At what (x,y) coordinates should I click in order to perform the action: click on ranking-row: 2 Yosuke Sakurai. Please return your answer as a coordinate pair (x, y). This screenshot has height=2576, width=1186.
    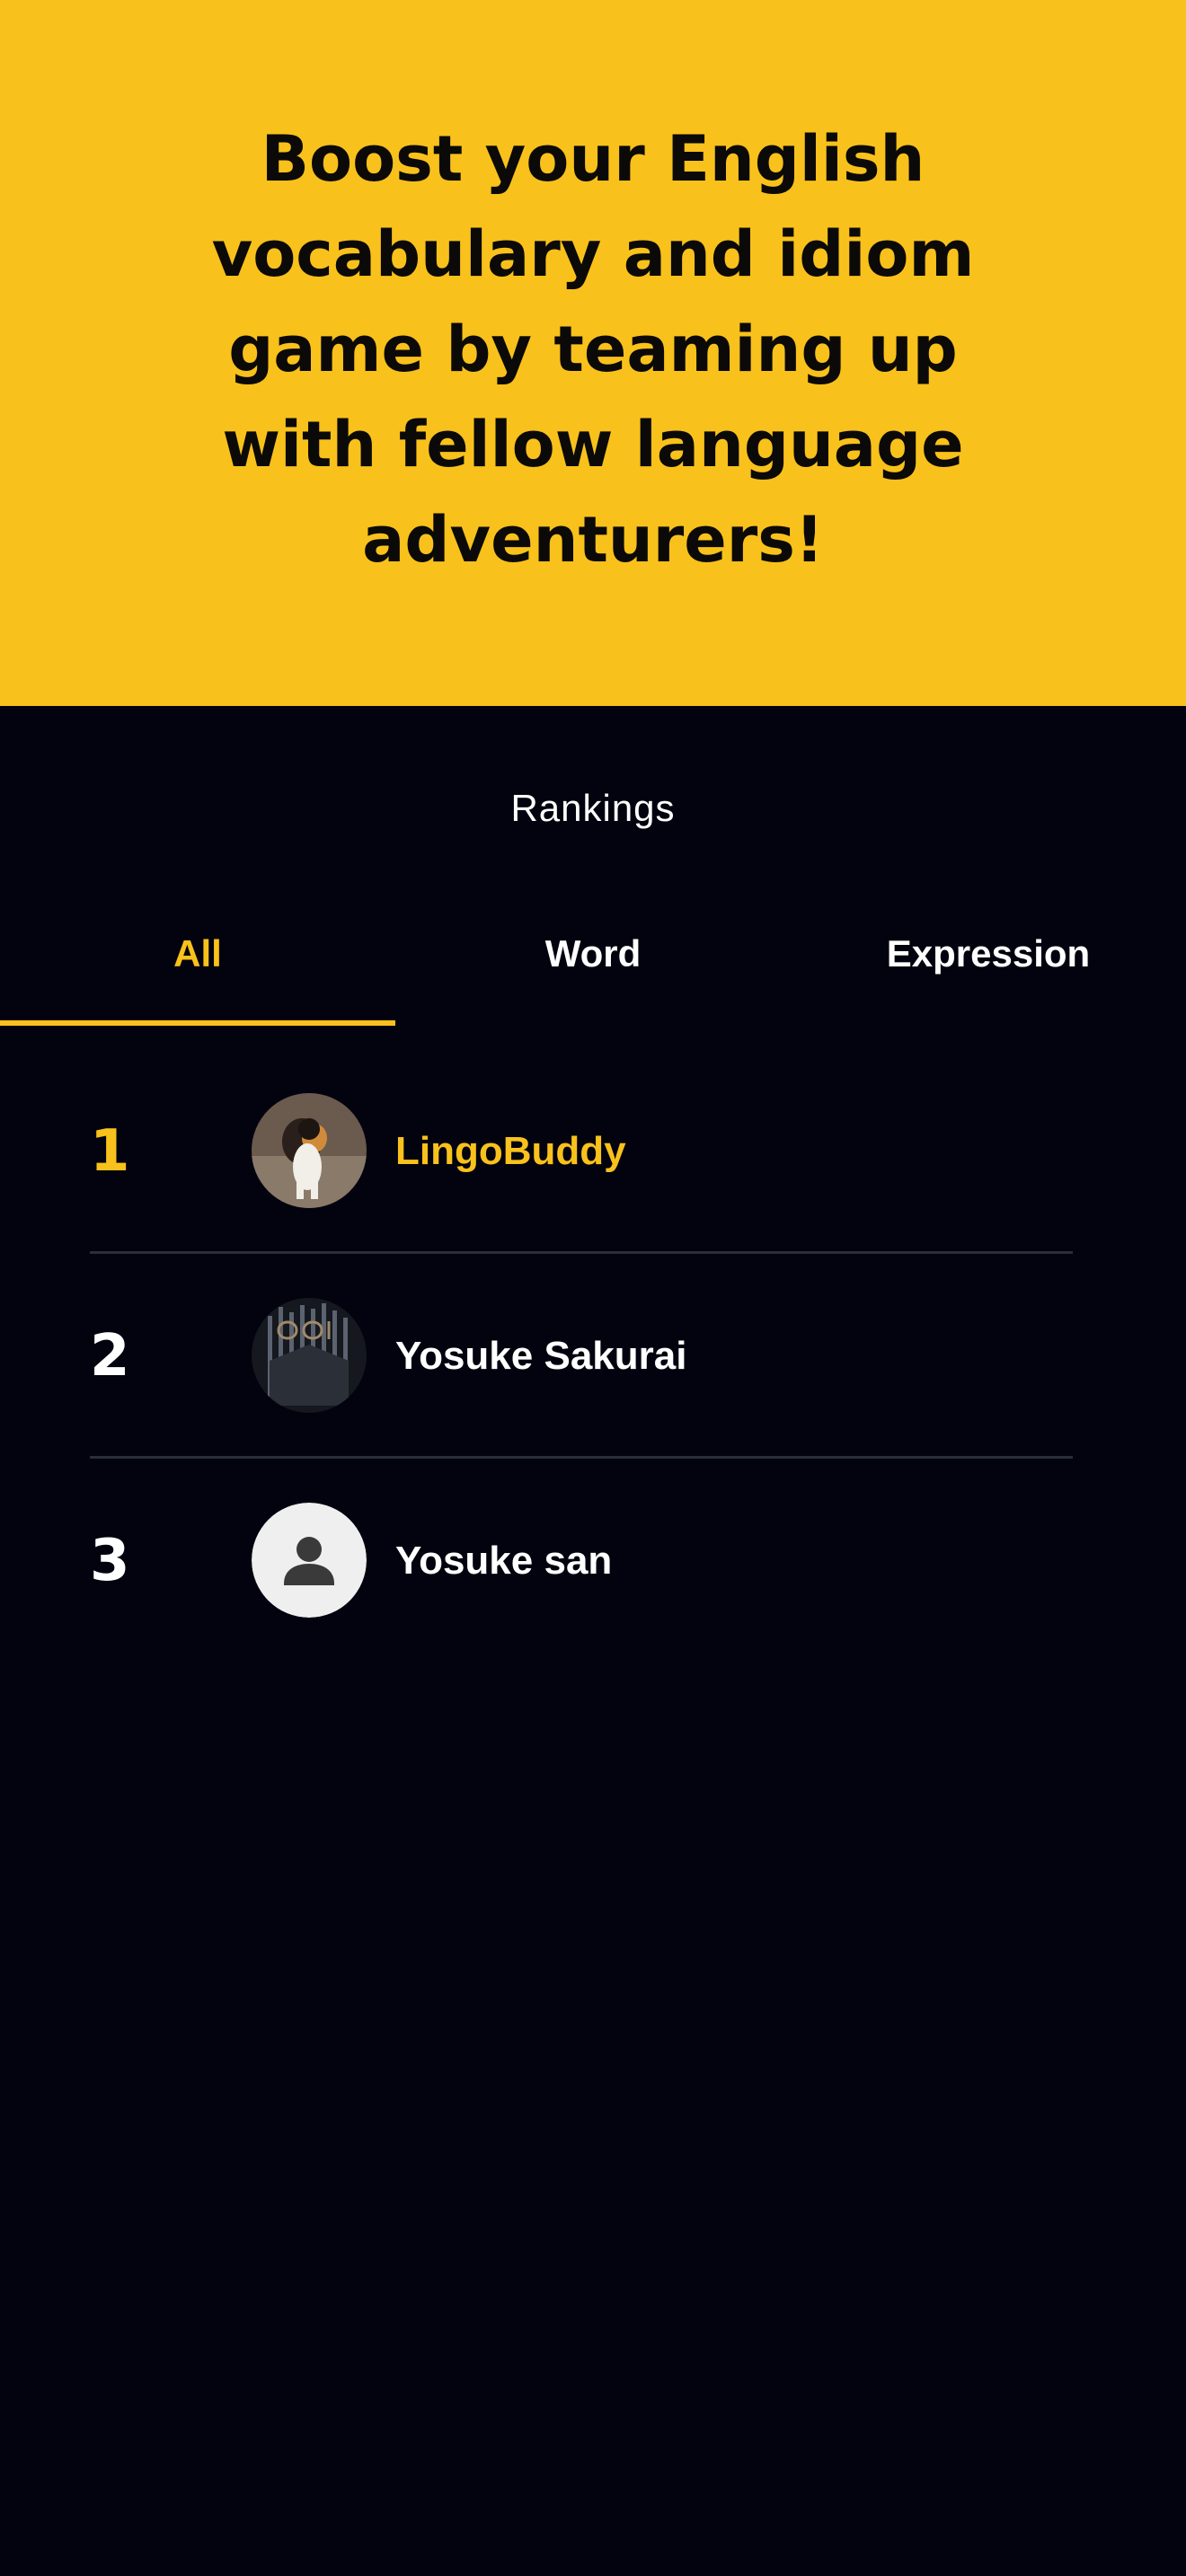
    Looking at the image, I should click on (581, 1356).